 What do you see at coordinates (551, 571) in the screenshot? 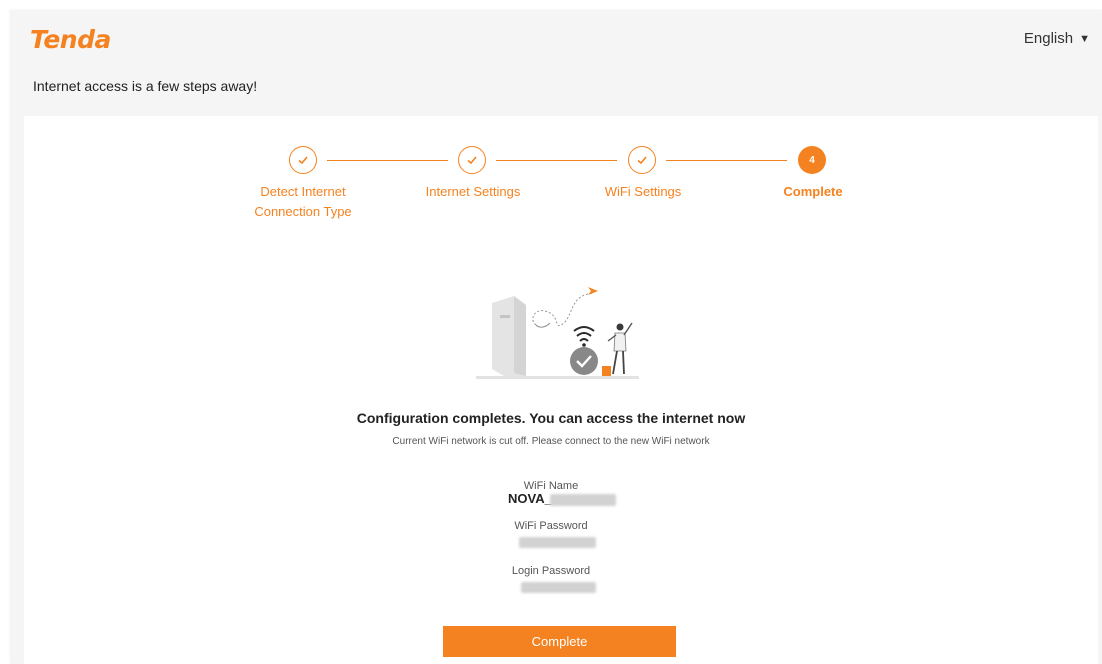
I see `login-password-label: Login Password` at bounding box center [551, 571].